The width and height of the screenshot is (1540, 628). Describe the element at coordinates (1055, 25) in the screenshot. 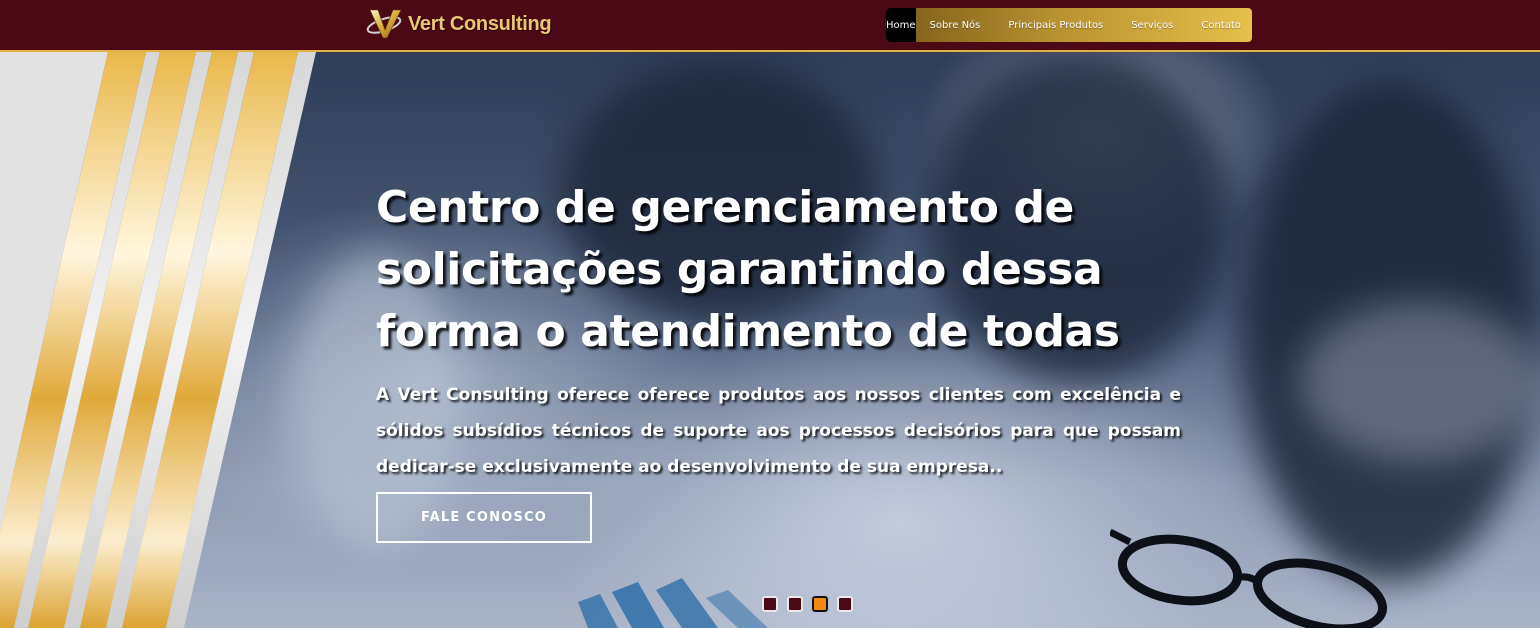

I see `nav-item-principais-produtos: Principais Produtos` at that location.